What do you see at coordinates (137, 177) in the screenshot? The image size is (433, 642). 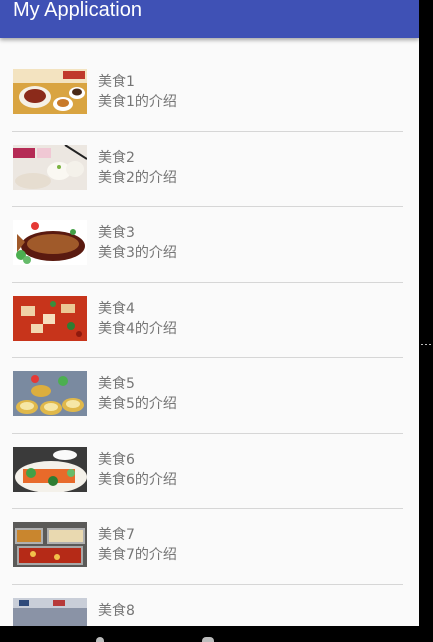 I see `item-description: 美食2的介绍` at bounding box center [137, 177].